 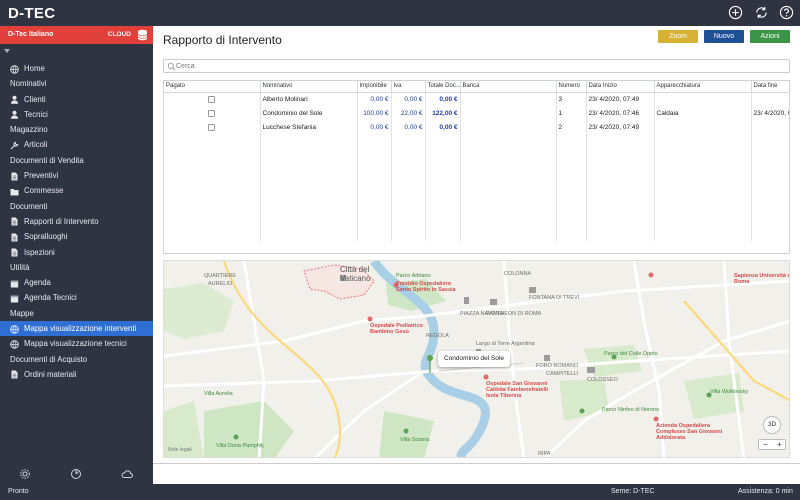 What do you see at coordinates (18, 491) in the screenshot?
I see `status-left: Pronto` at bounding box center [18, 491].